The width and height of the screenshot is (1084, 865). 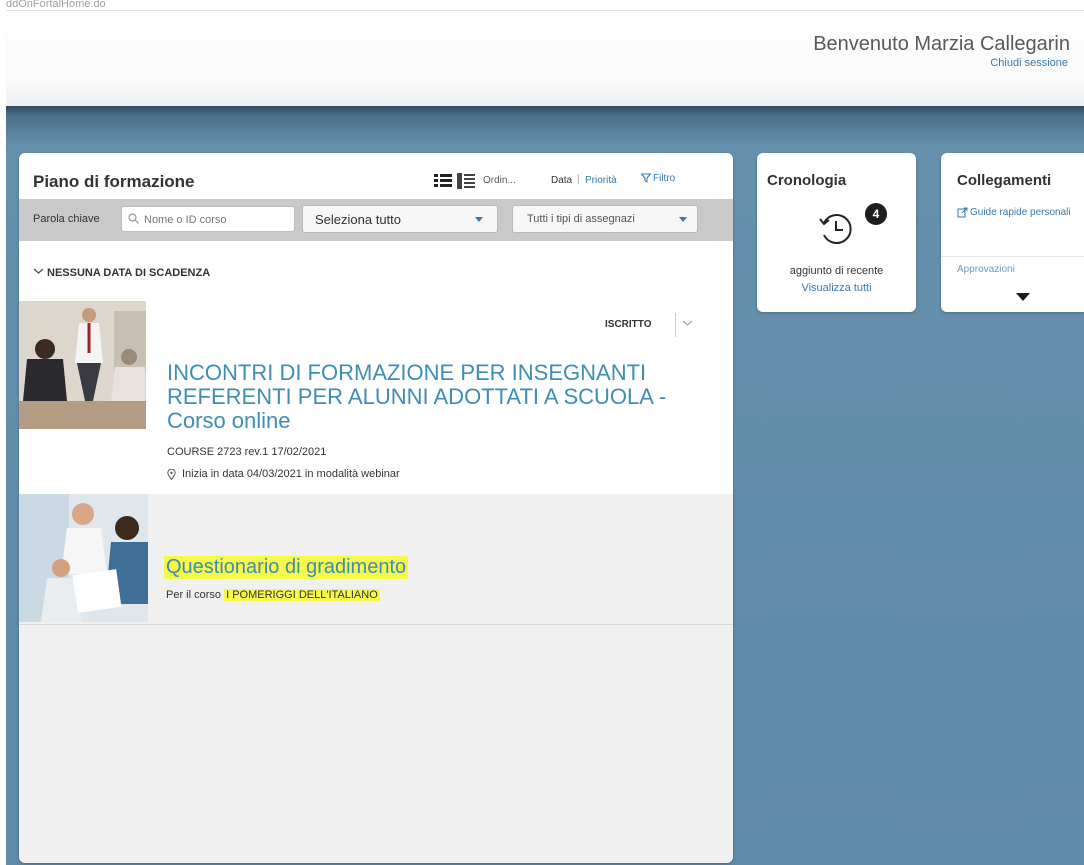 What do you see at coordinates (358, 219) in the screenshot?
I see `select-all-label: Seleziona tutto` at bounding box center [358, 219].